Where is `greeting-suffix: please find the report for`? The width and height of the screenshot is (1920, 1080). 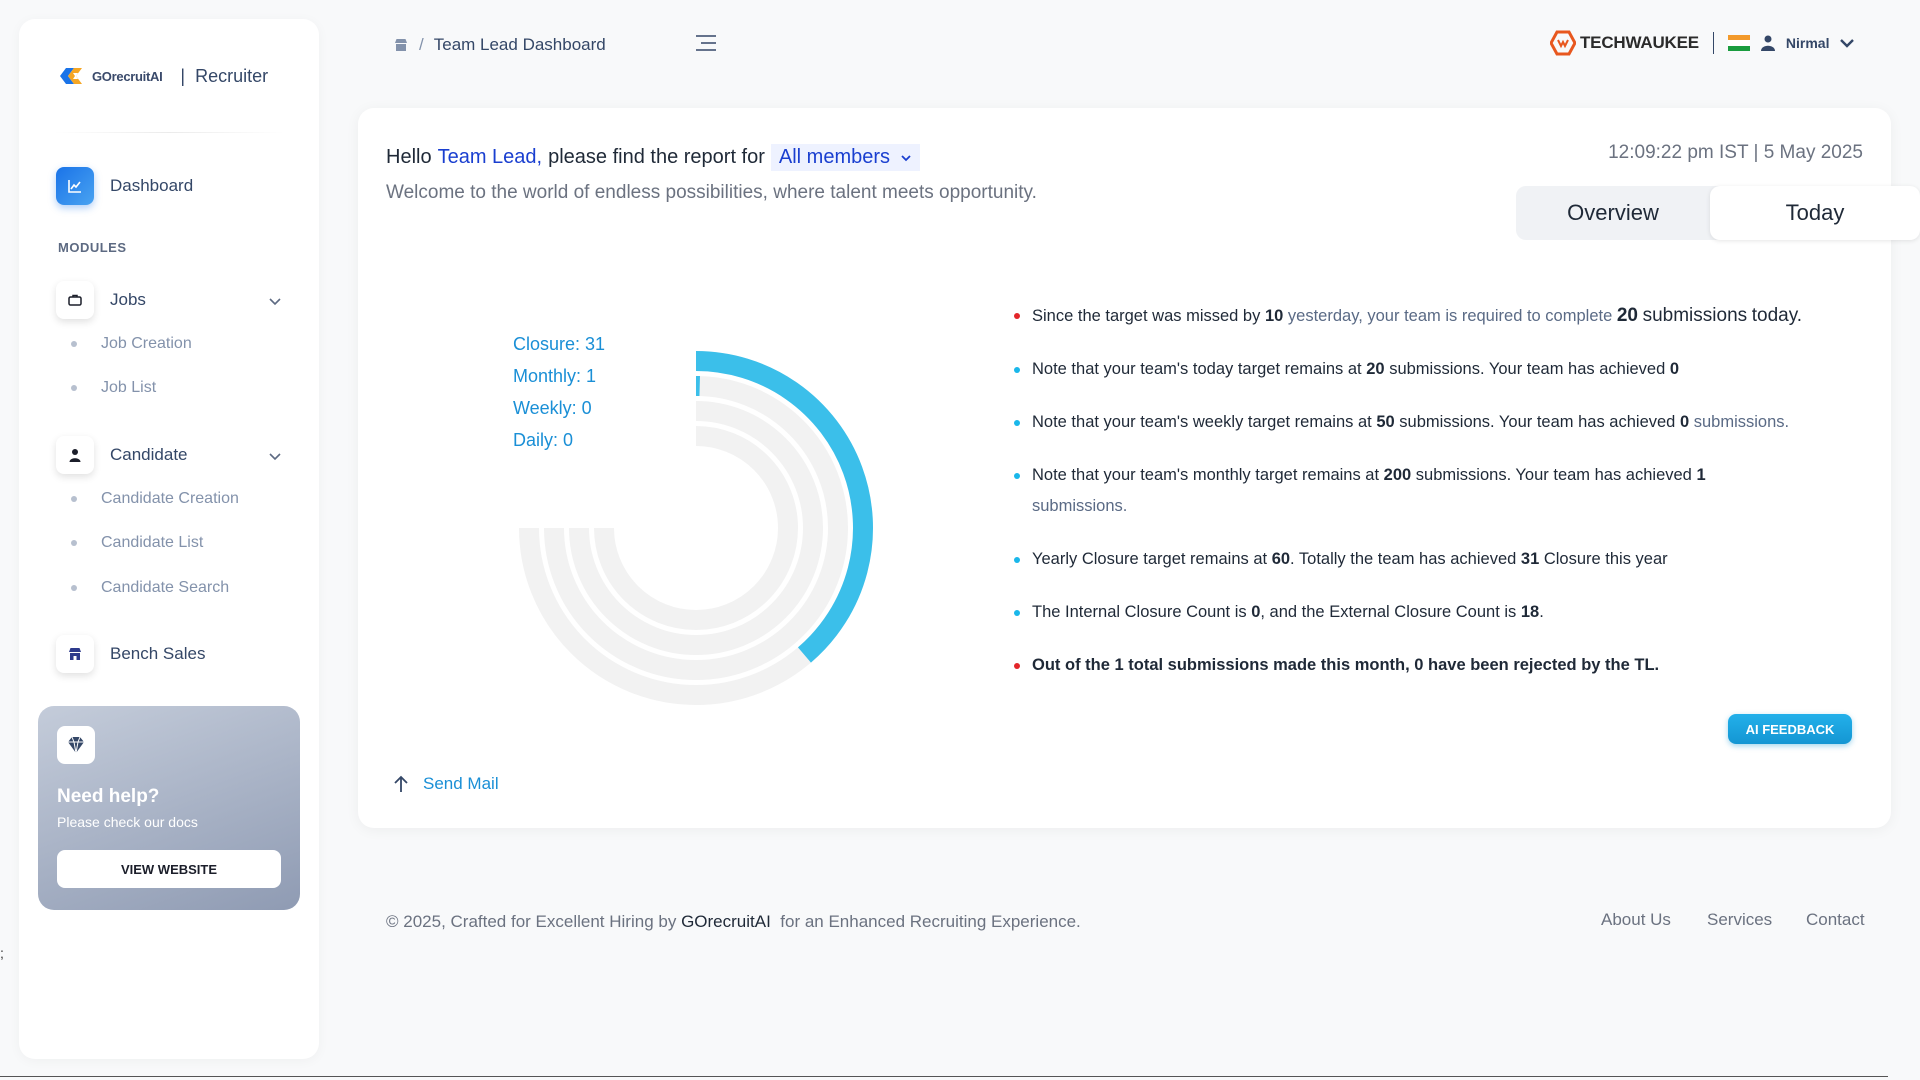 greeting-suffix: please find the report for is located at coordinates (656, 157).